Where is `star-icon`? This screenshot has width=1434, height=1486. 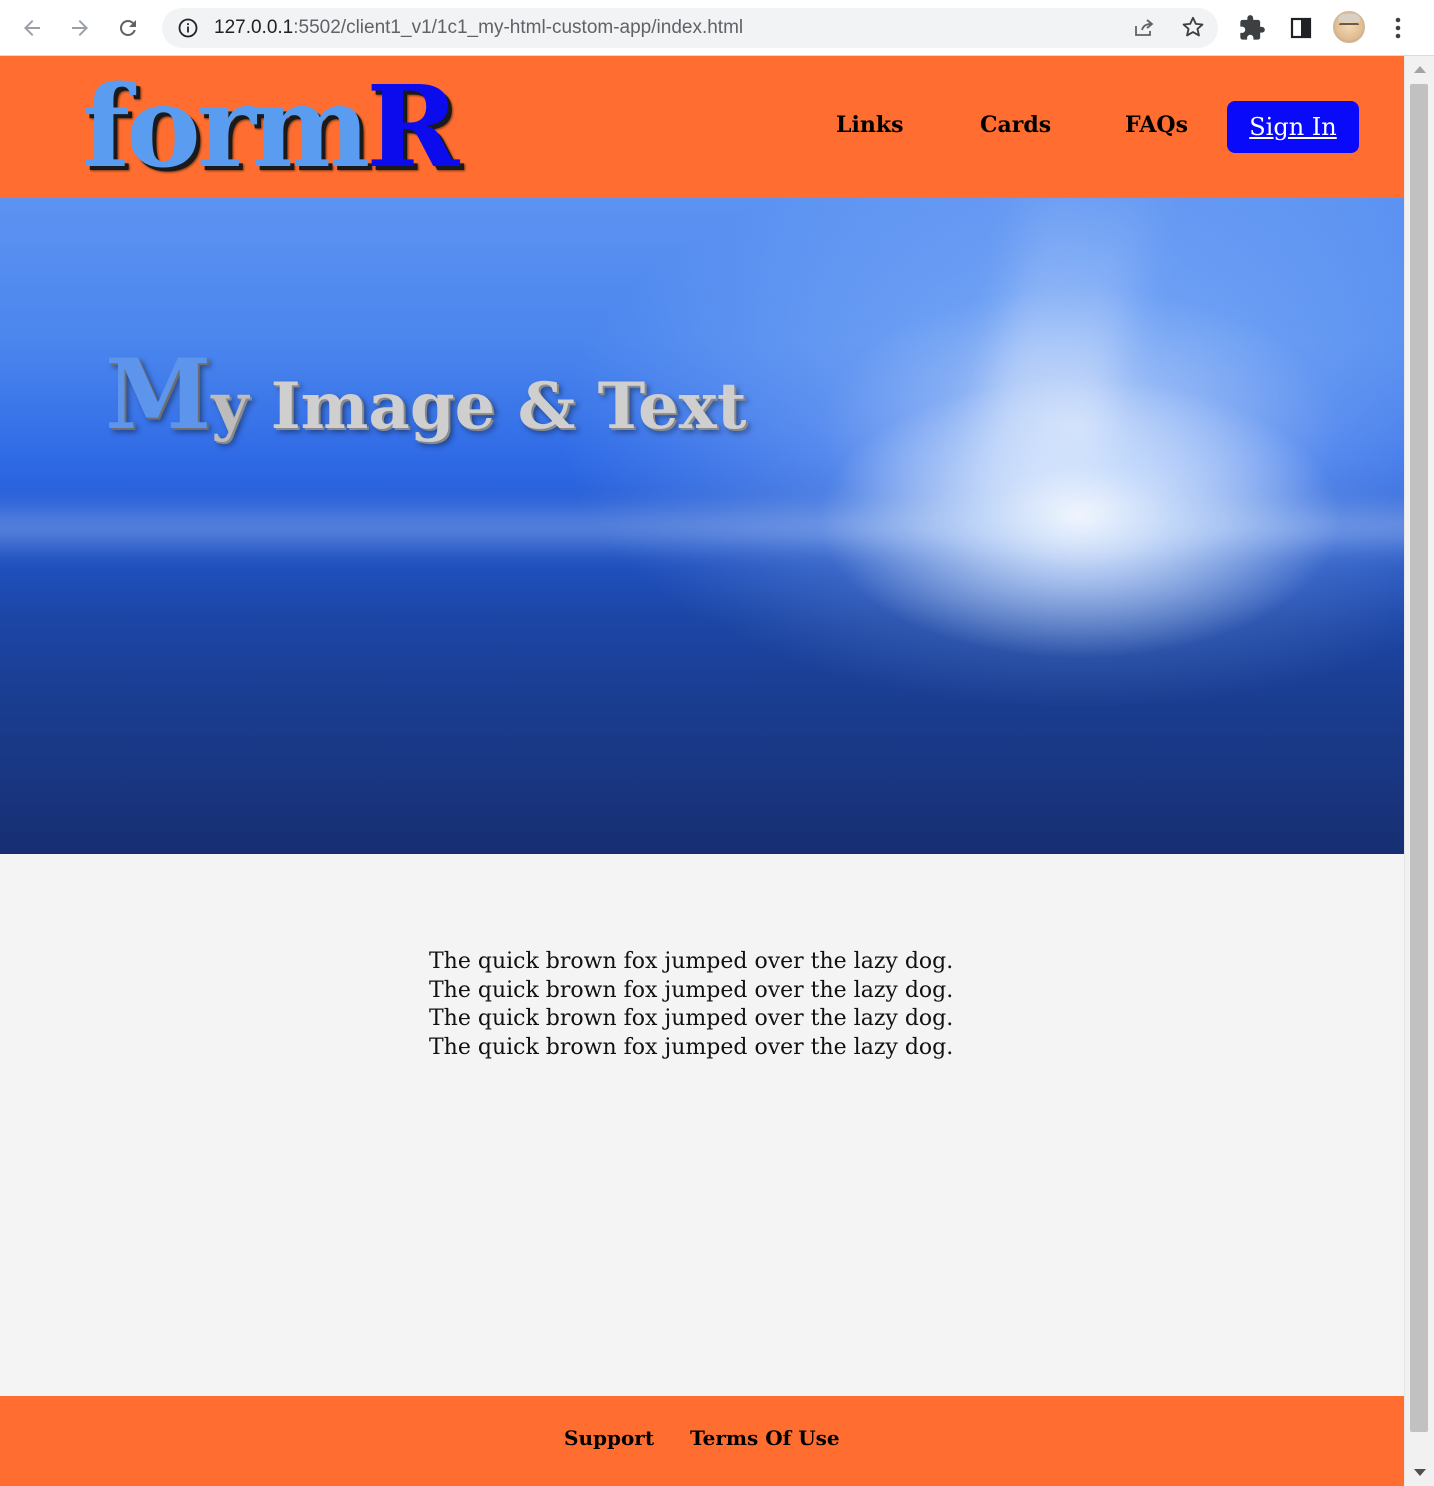 star-icon is located at coordinates (1193, 27).